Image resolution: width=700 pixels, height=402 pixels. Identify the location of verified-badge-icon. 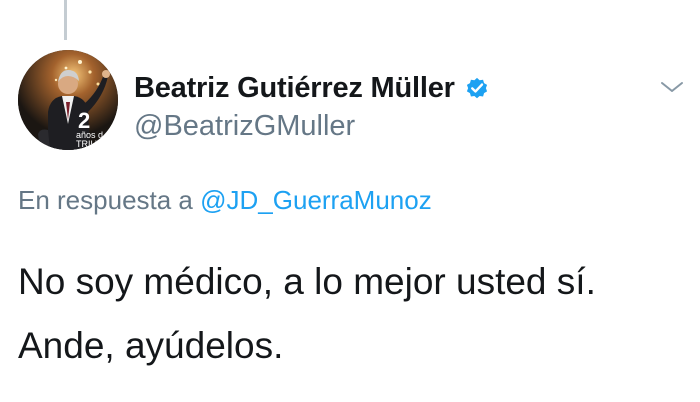
(477, 88).